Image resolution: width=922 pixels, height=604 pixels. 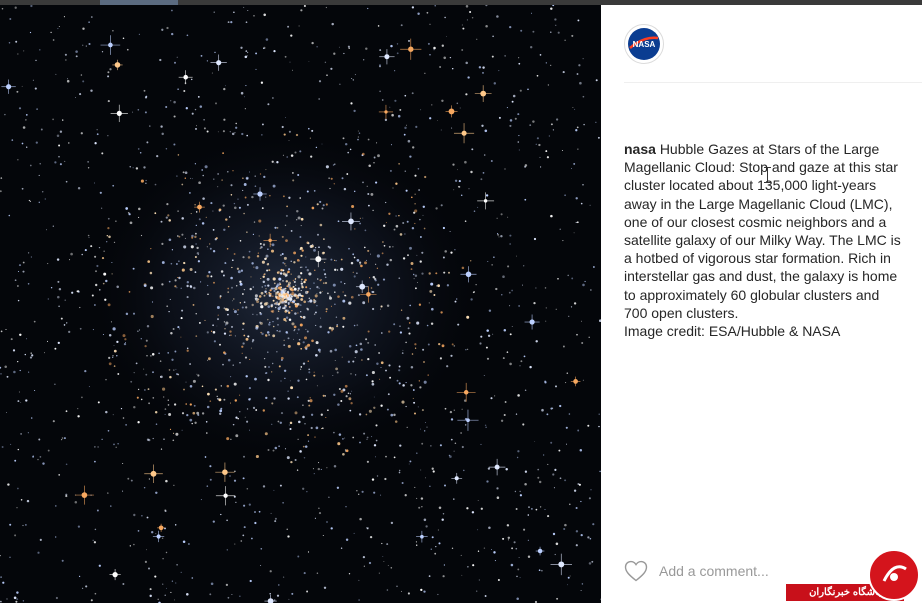 I want to click on watermark: باشگاه خبرنگاران, so click(x=854, y=576).